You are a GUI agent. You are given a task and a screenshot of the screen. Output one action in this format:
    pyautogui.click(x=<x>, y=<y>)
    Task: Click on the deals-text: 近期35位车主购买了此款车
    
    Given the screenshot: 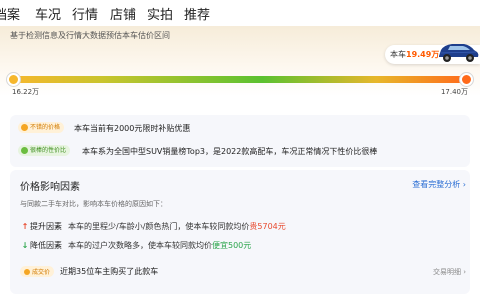 What is the action you would take?
    pyautogui.click(x=109, y=271)
    